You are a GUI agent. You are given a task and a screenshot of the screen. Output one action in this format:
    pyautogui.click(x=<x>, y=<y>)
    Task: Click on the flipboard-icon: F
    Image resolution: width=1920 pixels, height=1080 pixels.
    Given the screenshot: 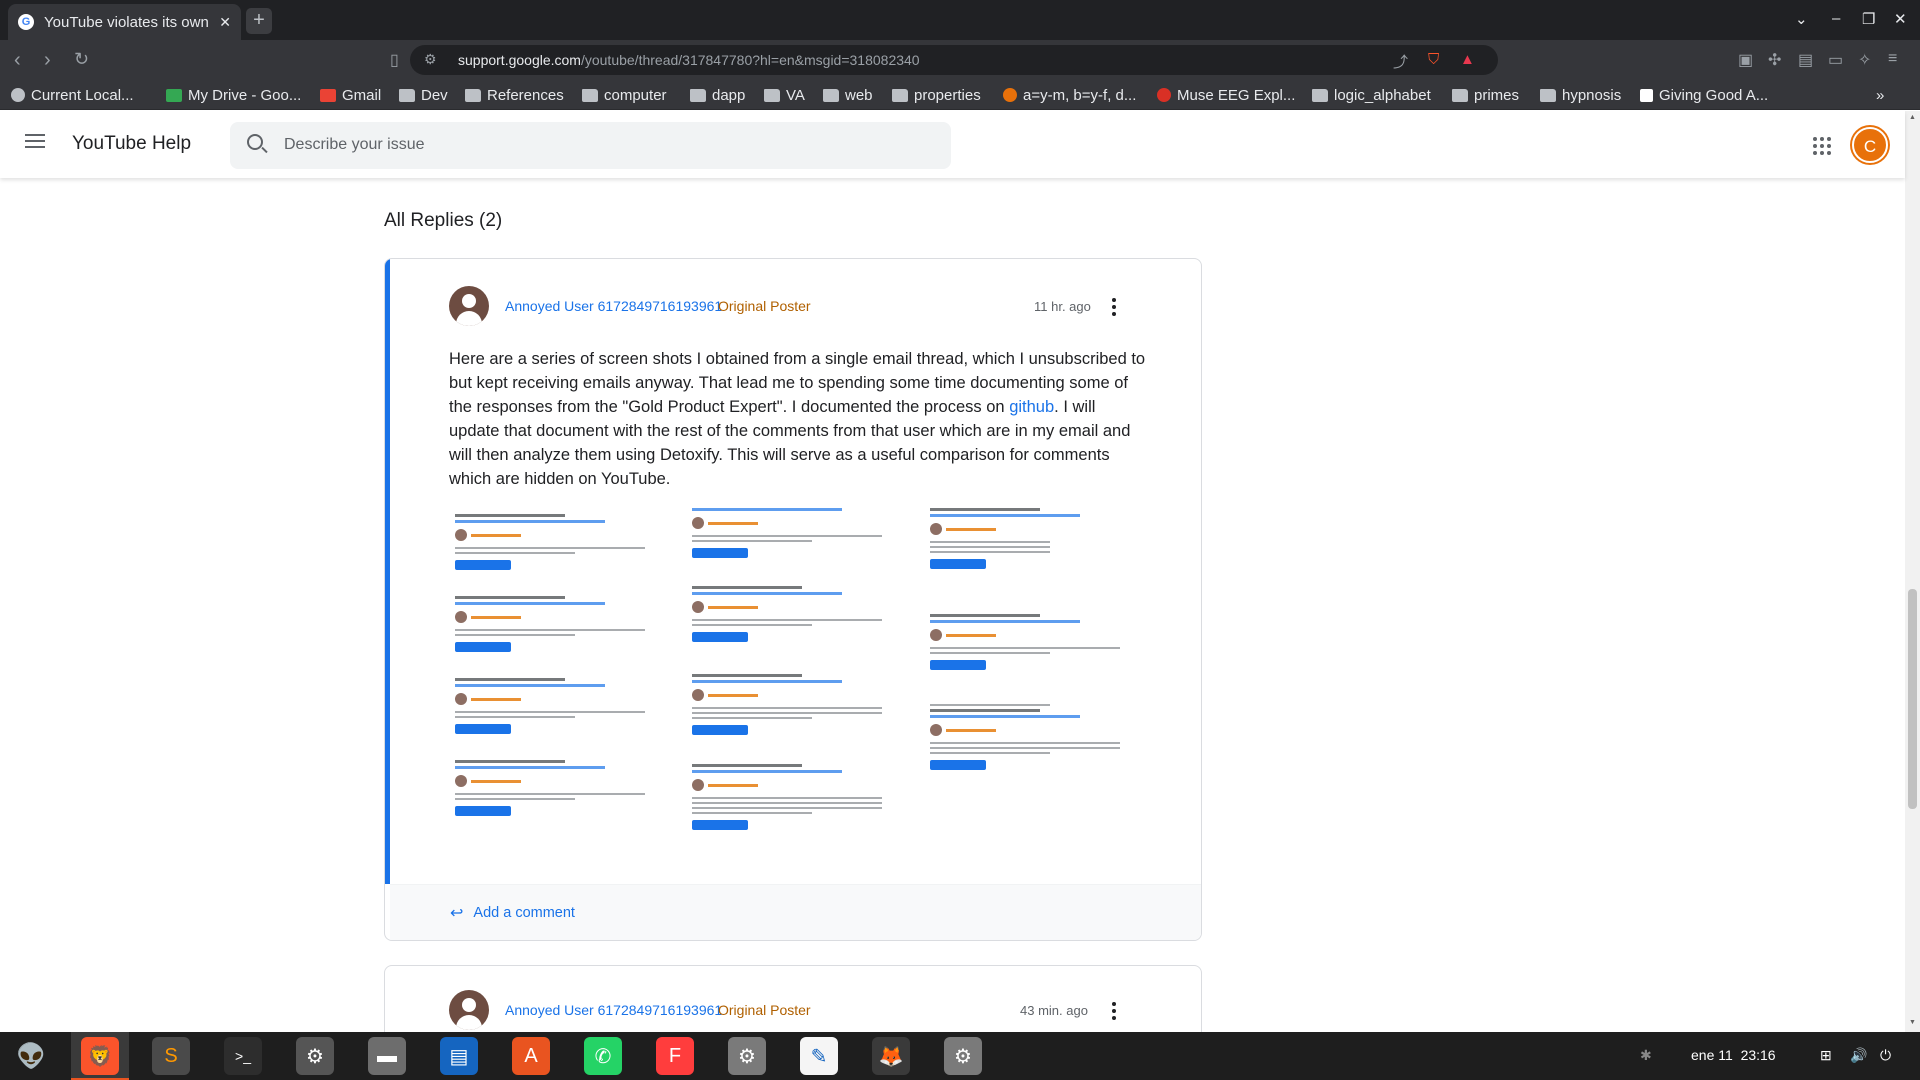 What is the action you would take?
    pyautogui.click(x=675, y=1056)
    